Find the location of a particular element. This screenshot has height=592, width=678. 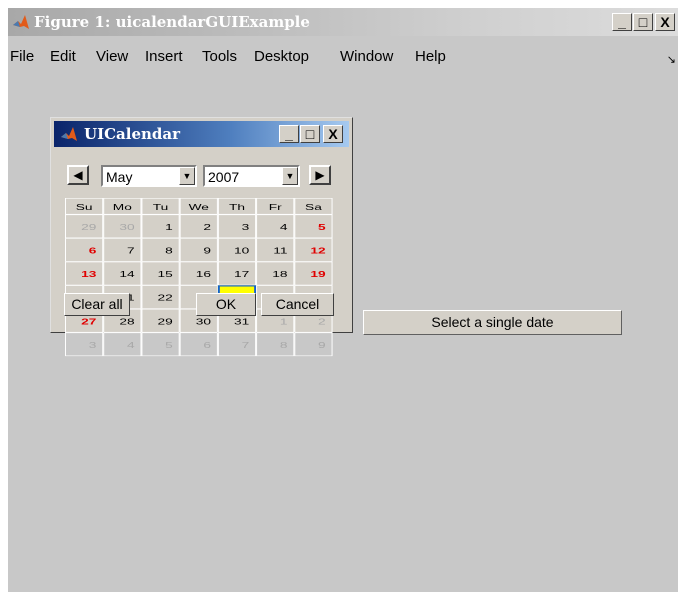

calendar-title-bar: UICalendar _ □ X is located at coordinates (201, 134).